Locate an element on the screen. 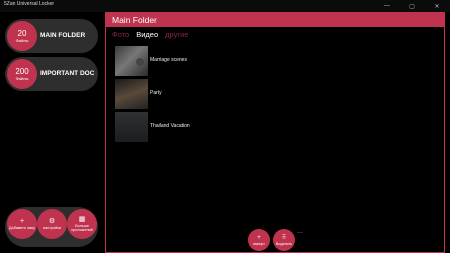  settings-label: настройки is located at coordinates (52, 227).